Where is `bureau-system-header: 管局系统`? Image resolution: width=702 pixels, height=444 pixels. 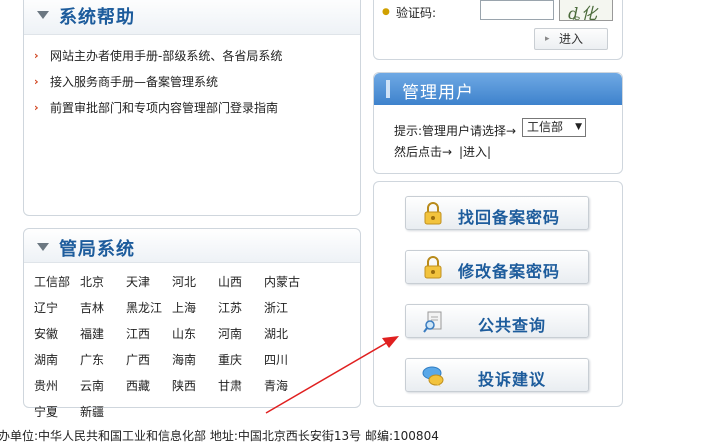
bureau-system-header: 管局系统 is located at coordinates (192, 246).